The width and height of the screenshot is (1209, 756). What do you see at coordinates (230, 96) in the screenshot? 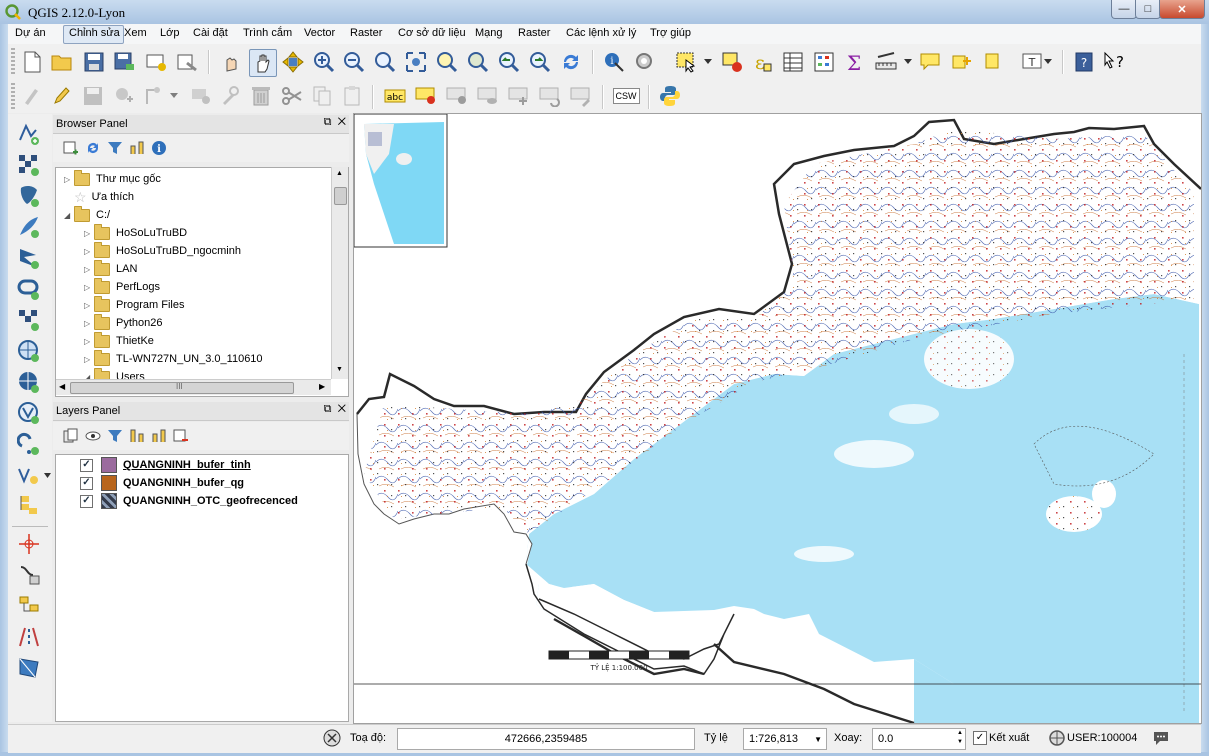
I see `delete-selected-wrench-icon` at bounding box center [230, 96].